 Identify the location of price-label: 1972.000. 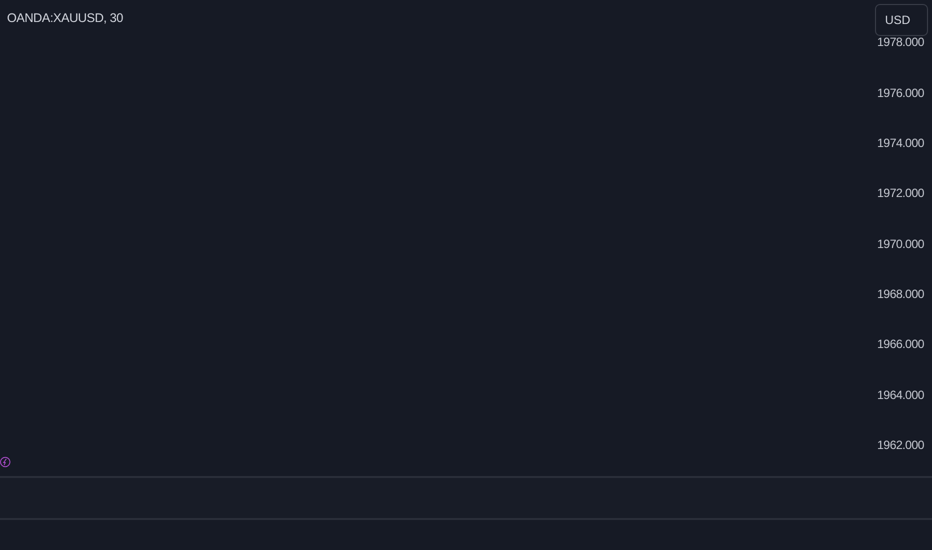
(900, 193).